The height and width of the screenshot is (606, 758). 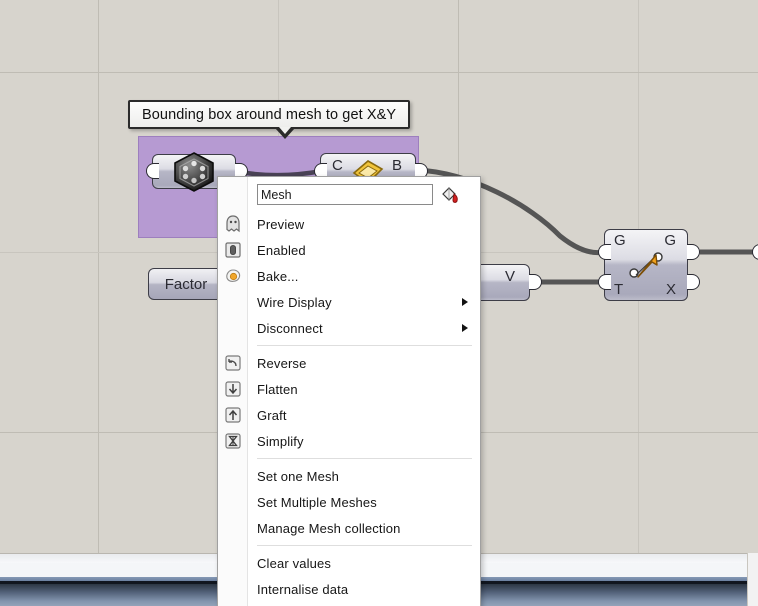 I want to click on menu-item-preview: Preview, so click(x=349, y=224).